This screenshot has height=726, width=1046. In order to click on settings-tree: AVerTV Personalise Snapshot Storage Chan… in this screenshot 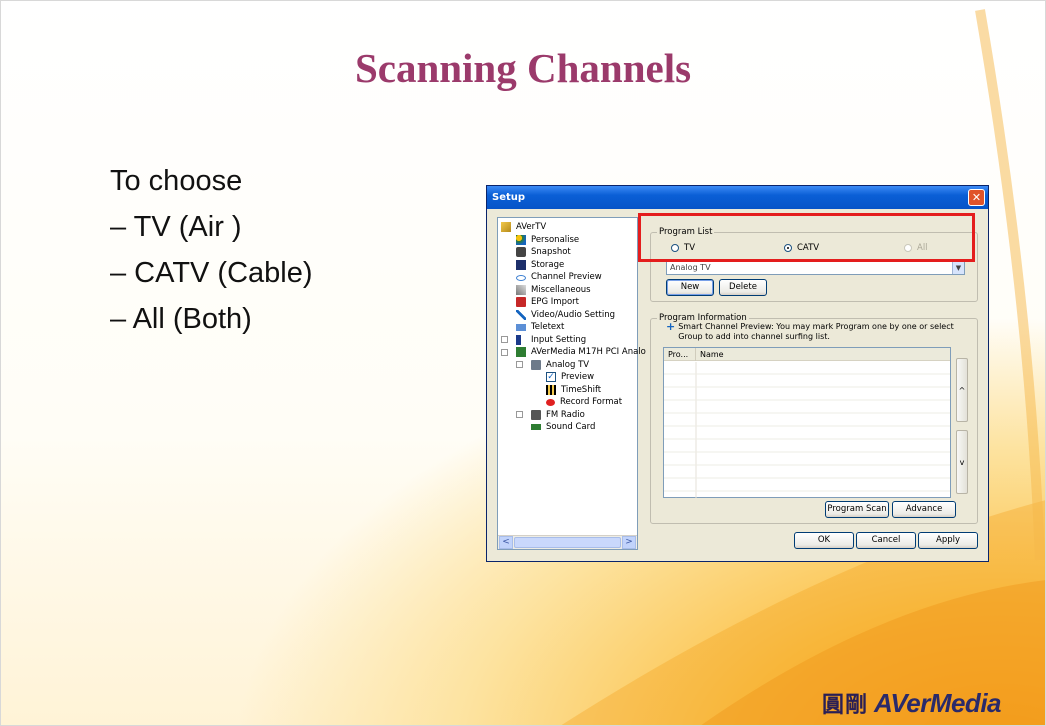, I will do `click(571, 383)`.